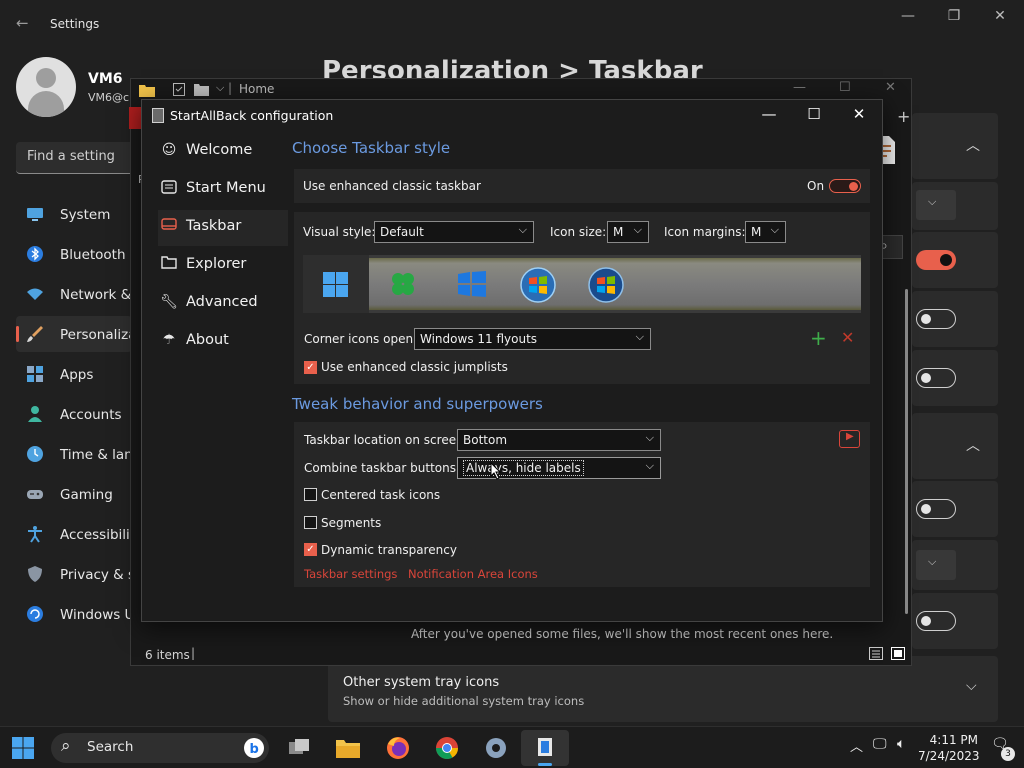  What do you see at coordinates (74, 454) in the screenshot?
I see `nav-item-time: Time & language` at bounding box center [74, 454].